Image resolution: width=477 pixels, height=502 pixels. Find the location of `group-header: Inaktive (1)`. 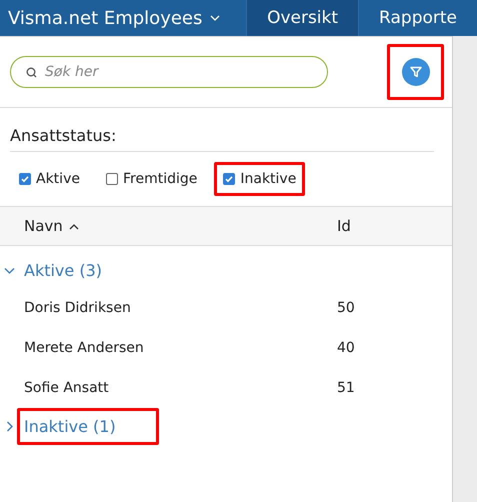

group-header: Inaktive (1) is located at coordinates (88, 426).